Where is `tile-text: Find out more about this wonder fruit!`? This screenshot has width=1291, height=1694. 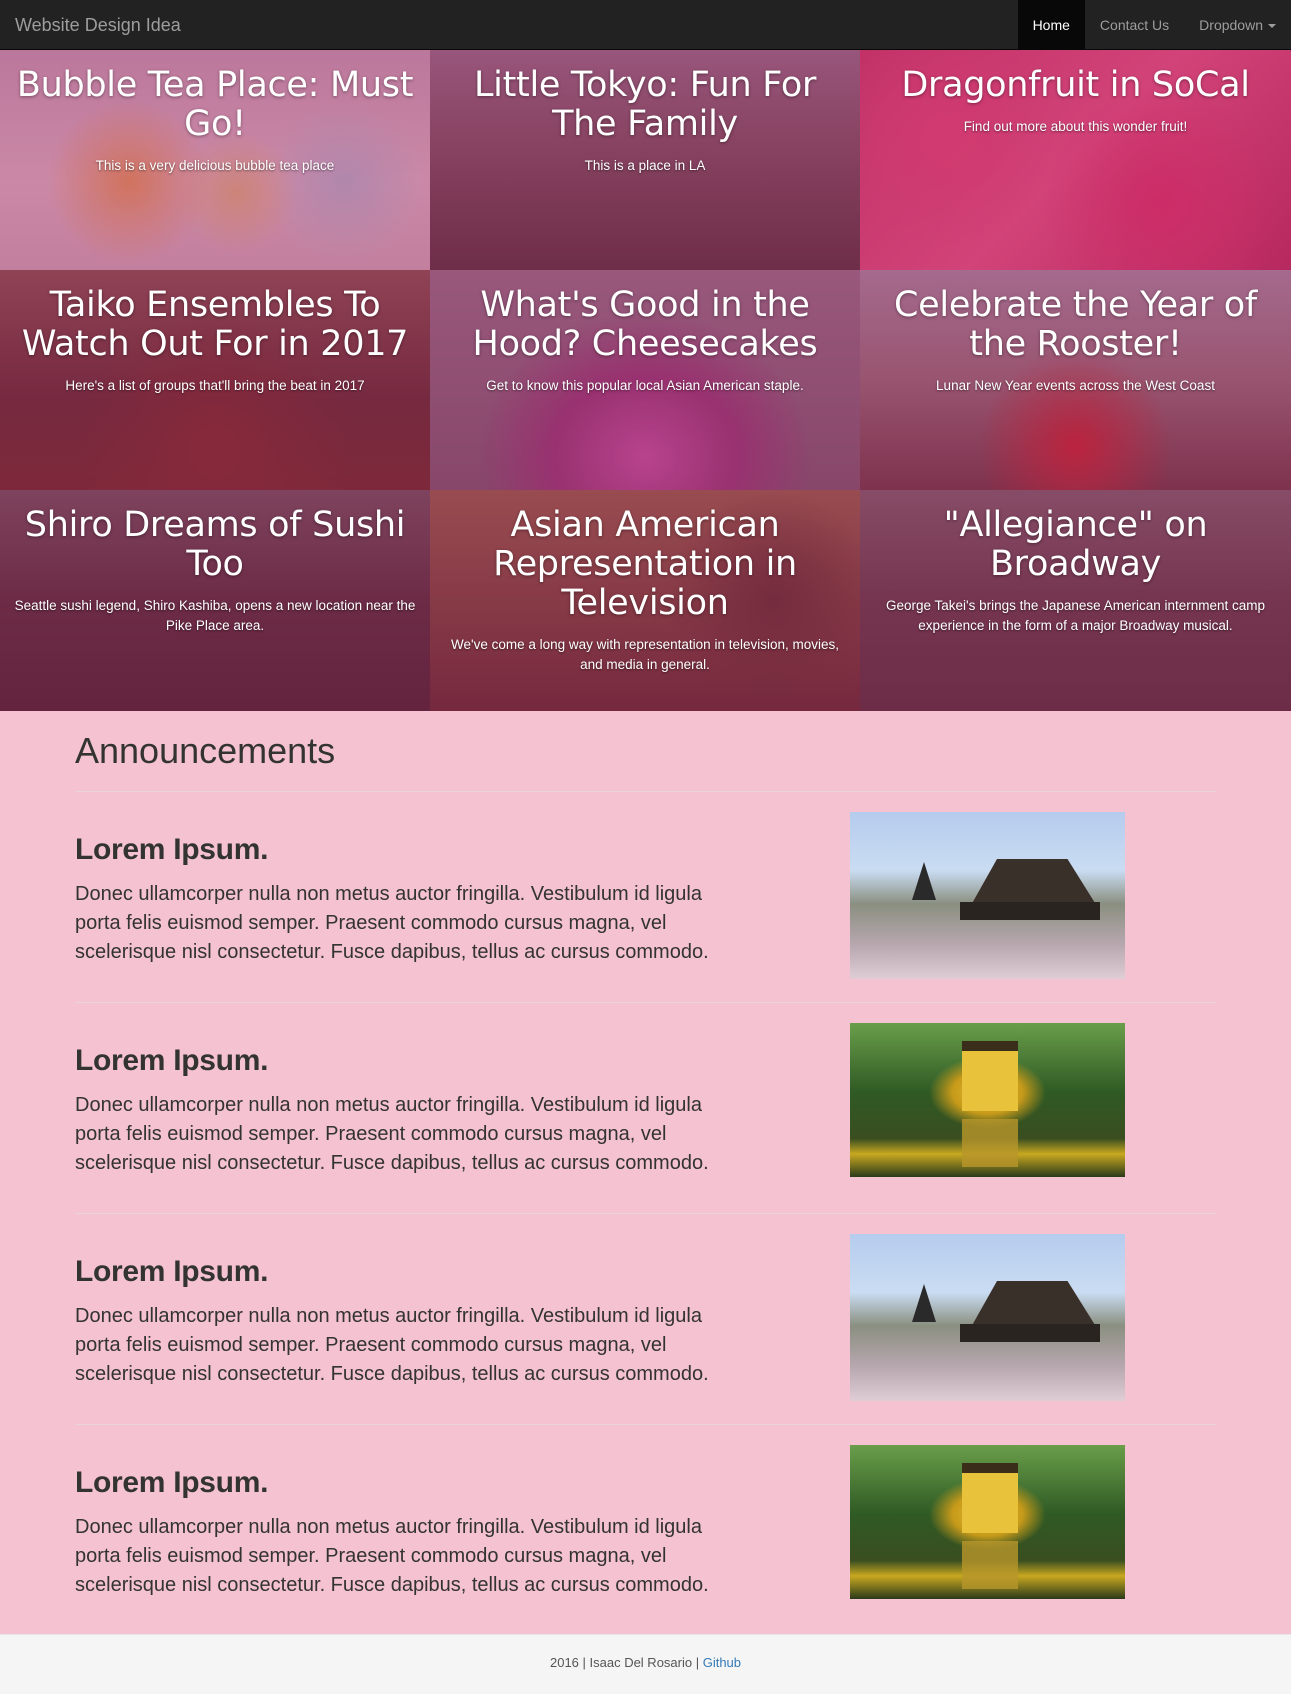 tile-text: Find out more about this wonder fruit! is located at coordinates (1075, 126).